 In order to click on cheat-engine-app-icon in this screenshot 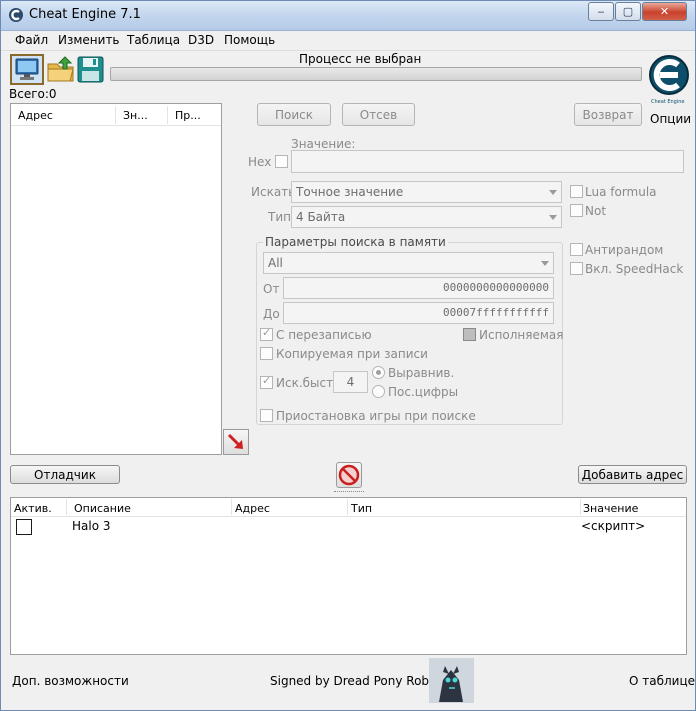, I will do `click(16, 15)`.